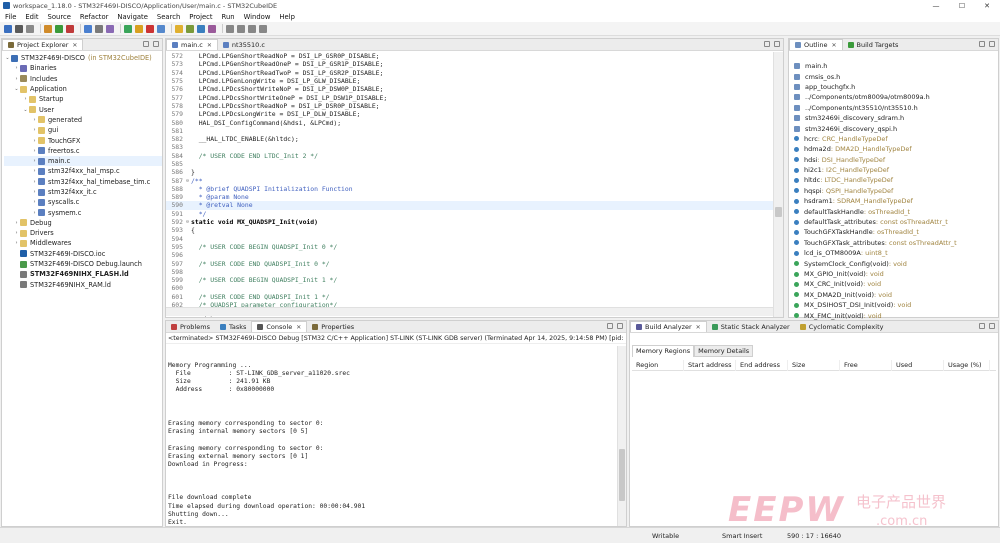 The height and width of the screenshot is (543, 1000). What do you see at coordinates (83, 99) in the screenshot?
I see `tree-item-startup: › Startup` at bounding box center [83, 99].